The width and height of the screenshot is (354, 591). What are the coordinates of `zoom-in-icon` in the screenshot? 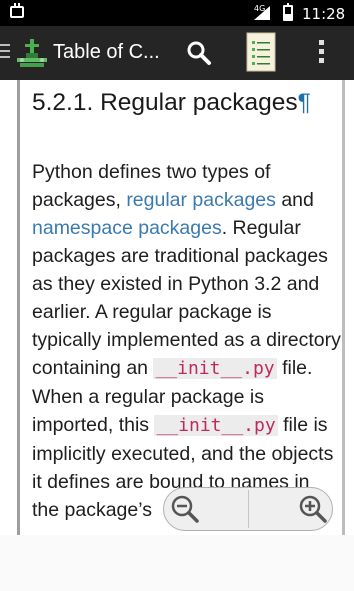 It's located at (313, 509).